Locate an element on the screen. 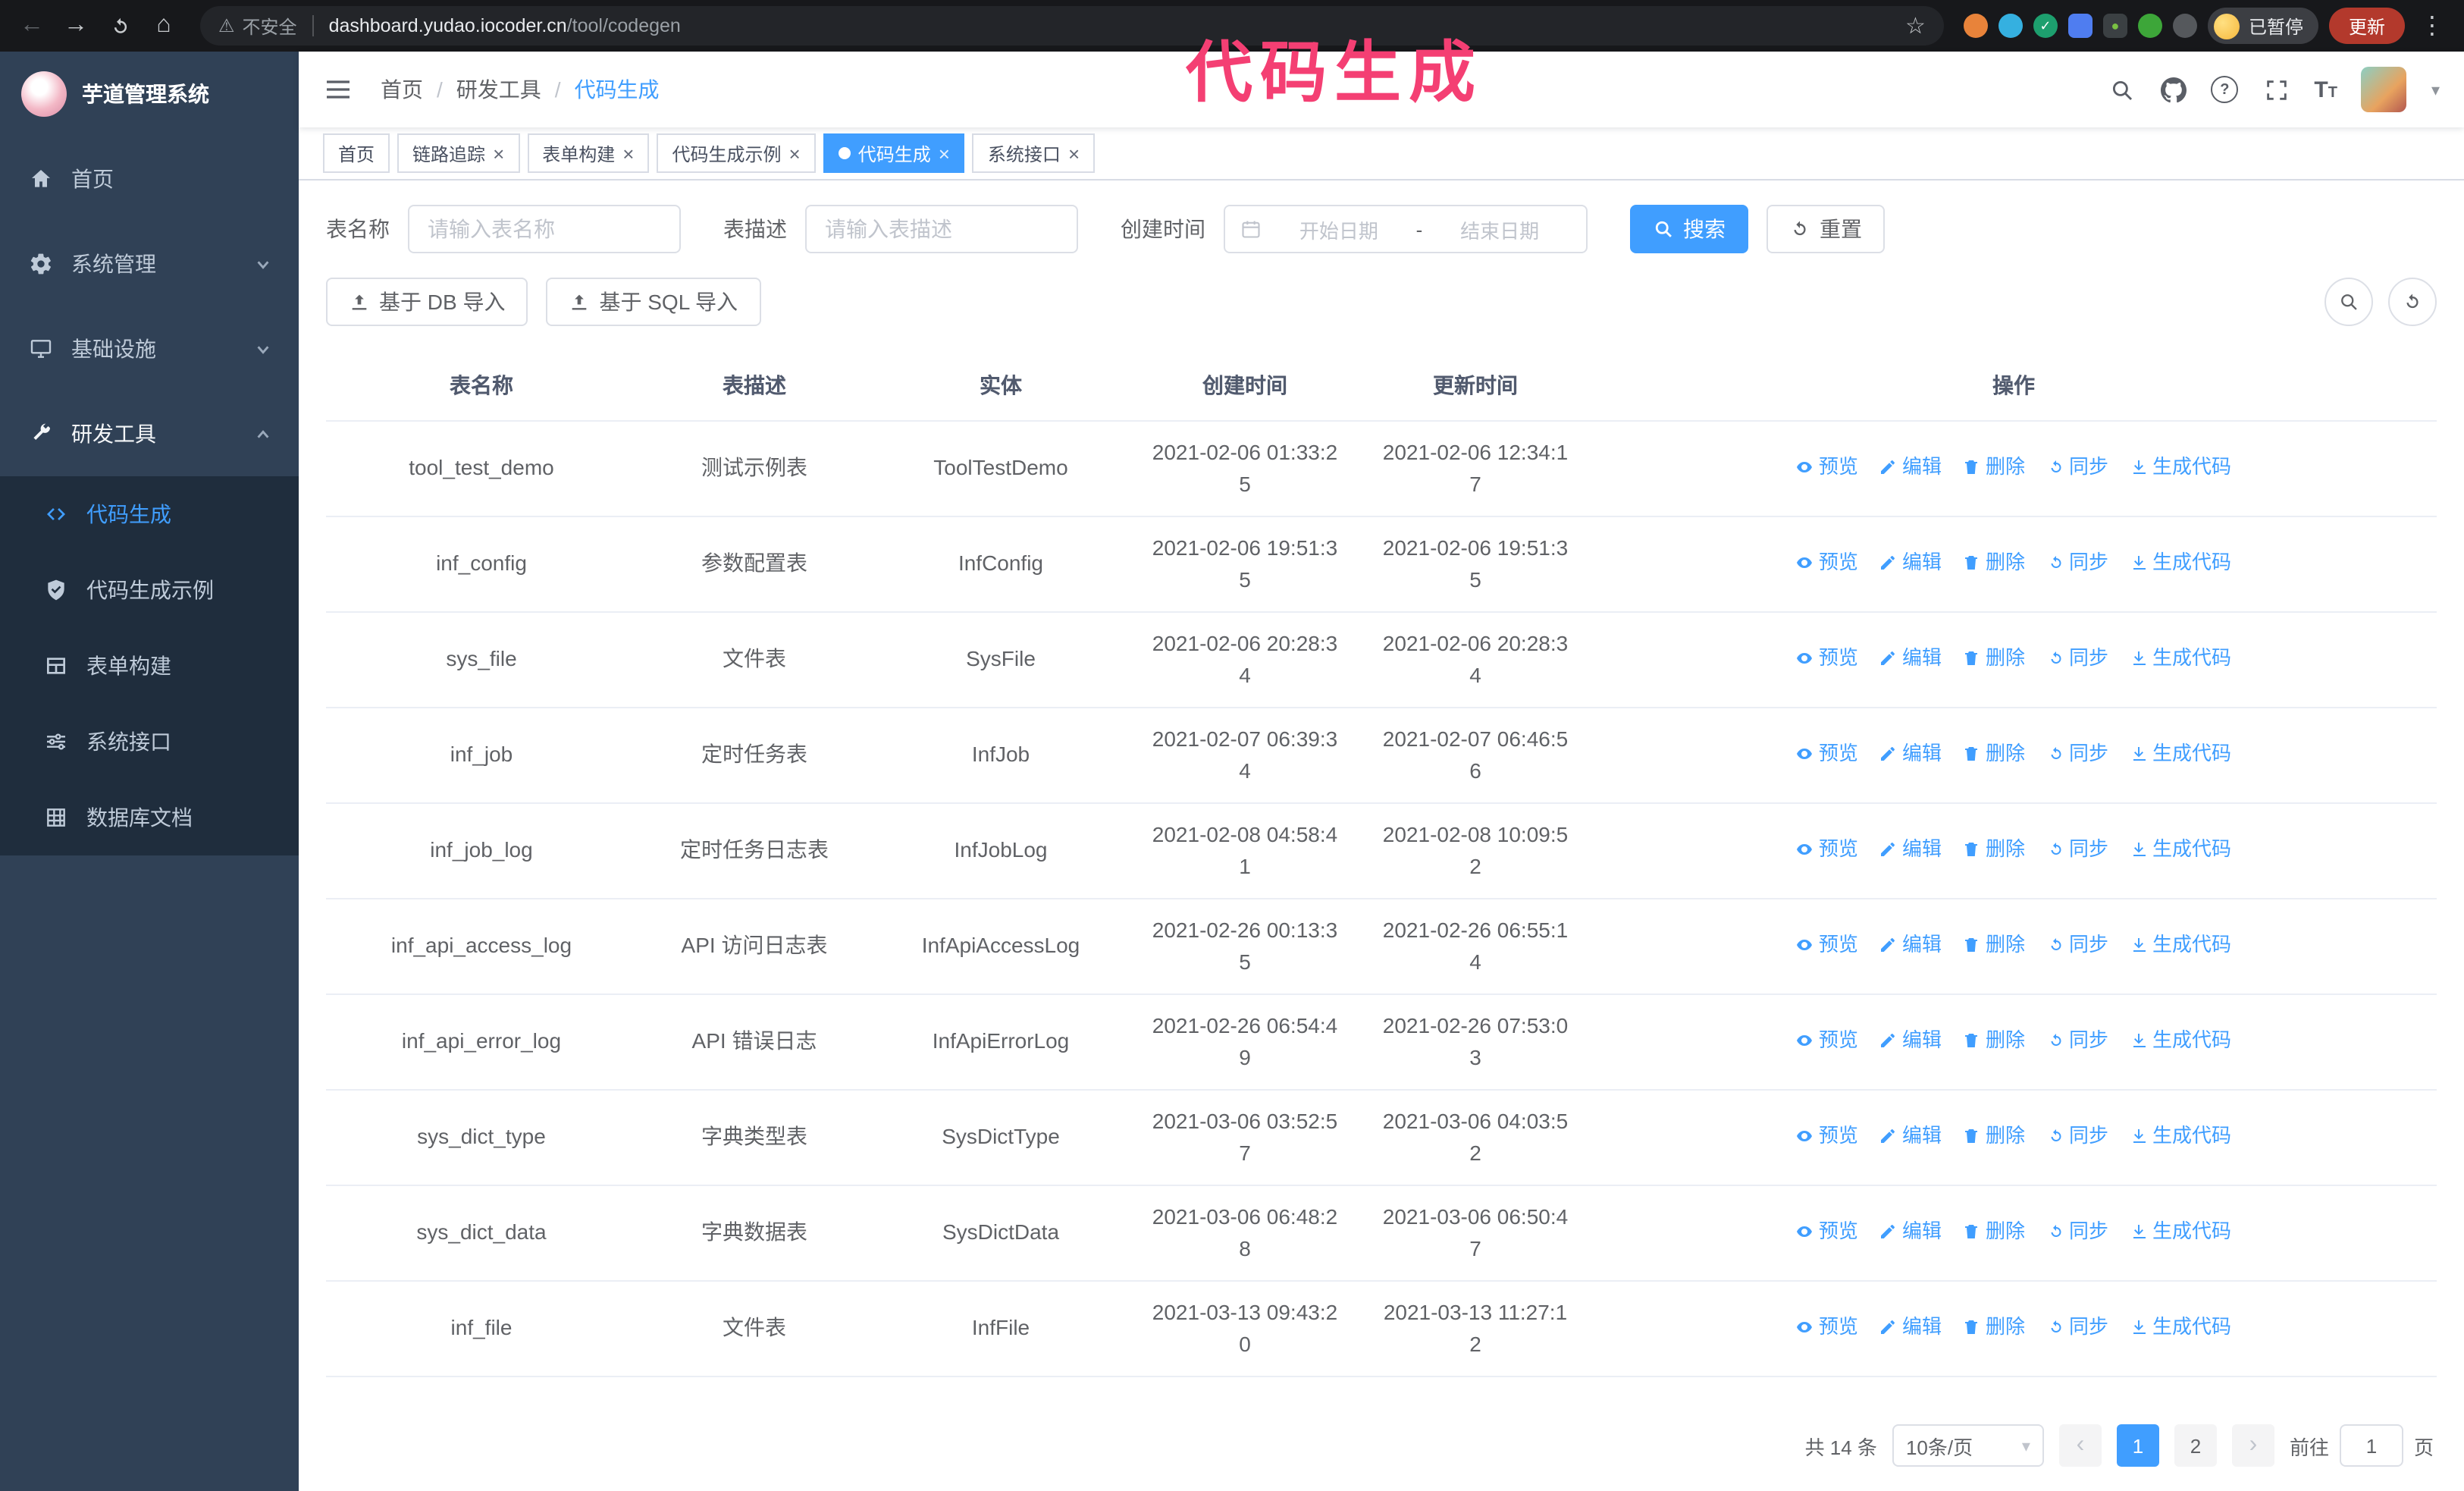  tab: 表单构建 × is located at coordinates (588, 153).